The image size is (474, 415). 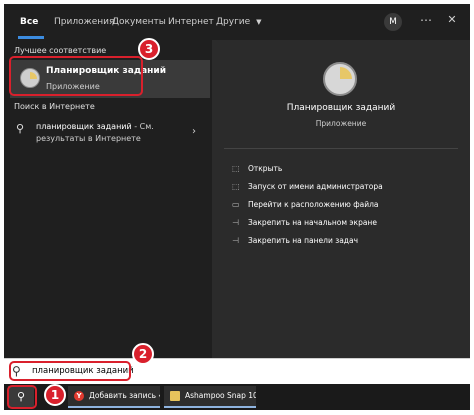 What do you see at coordinates (54, 106) in the screenshot?
I see `web-search-heading: Поиск в Интернете` at bounding box center [54, 106].